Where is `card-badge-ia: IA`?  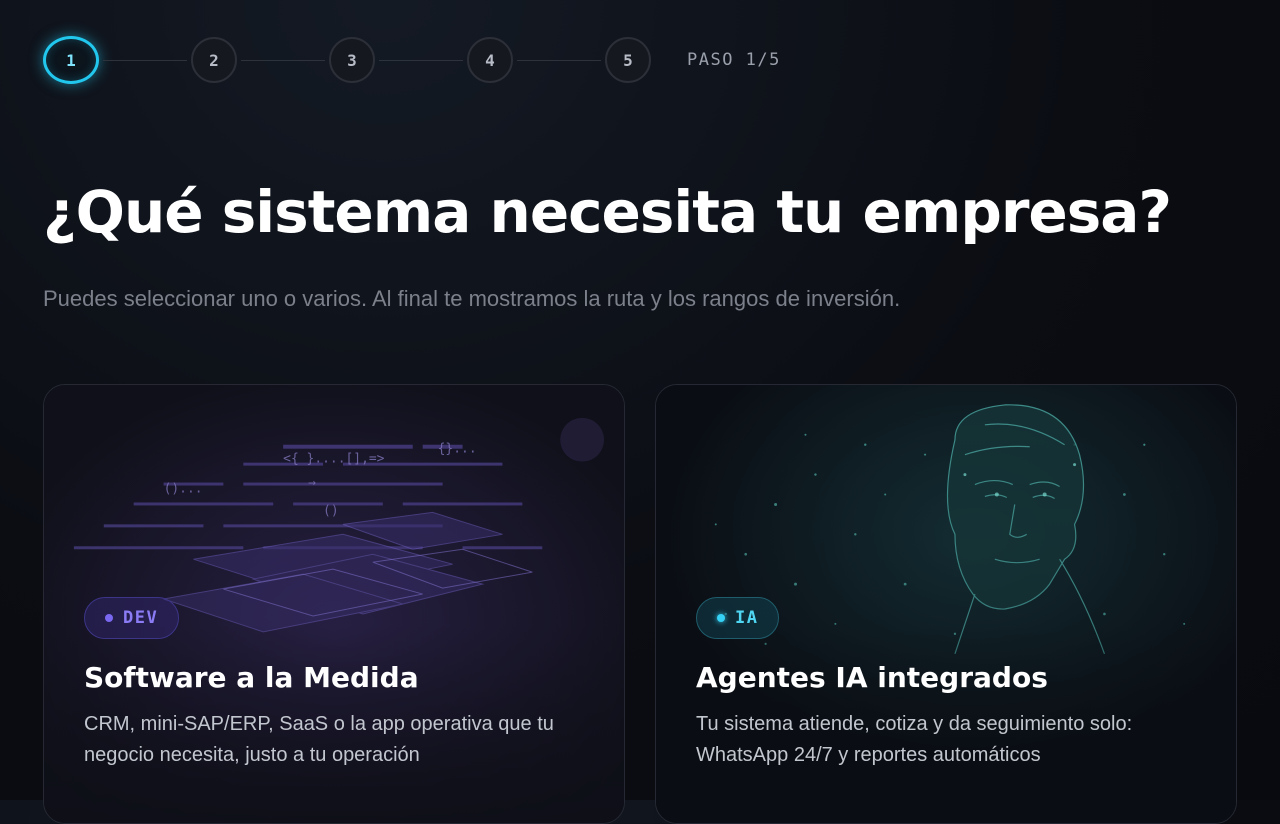 card-badge-ia: IA is located at coordinates (738, 618).